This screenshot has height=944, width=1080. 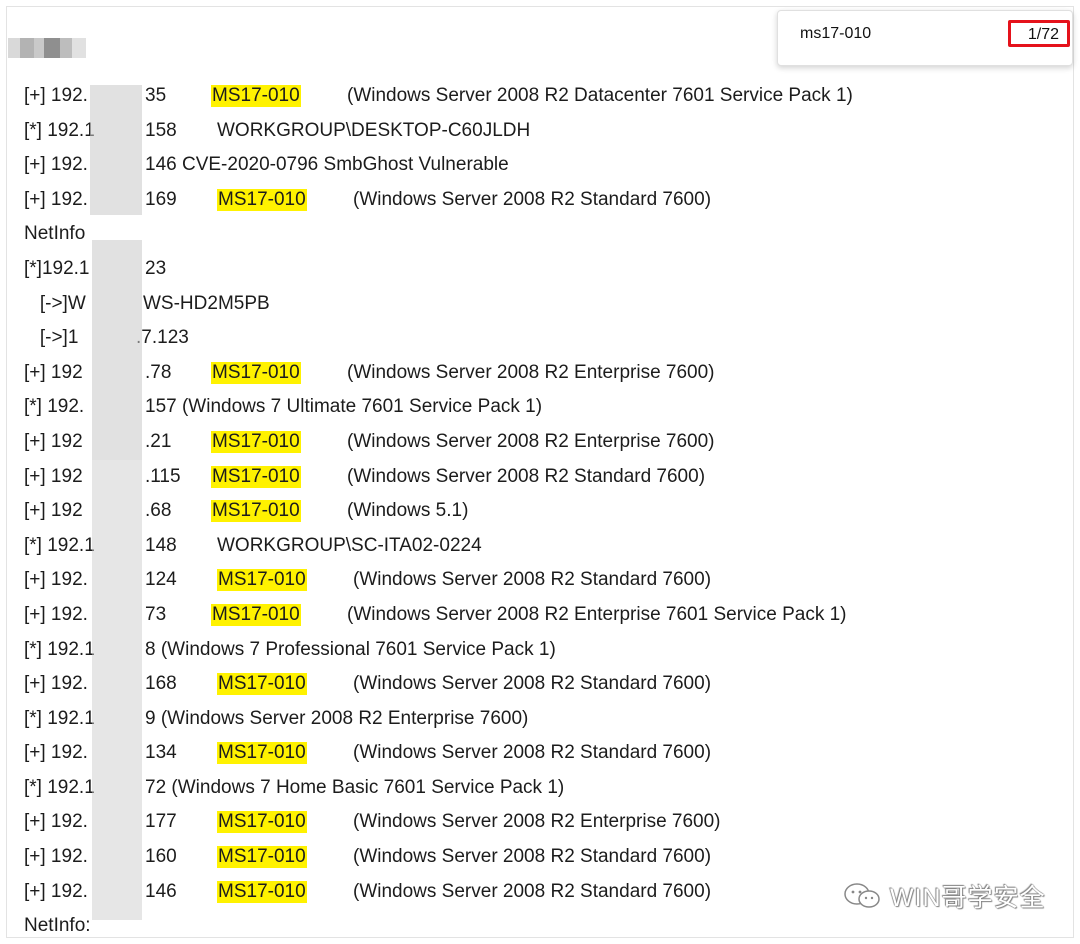 I want to click on find-match-count: 1/72, so click(x=1043, y=34).